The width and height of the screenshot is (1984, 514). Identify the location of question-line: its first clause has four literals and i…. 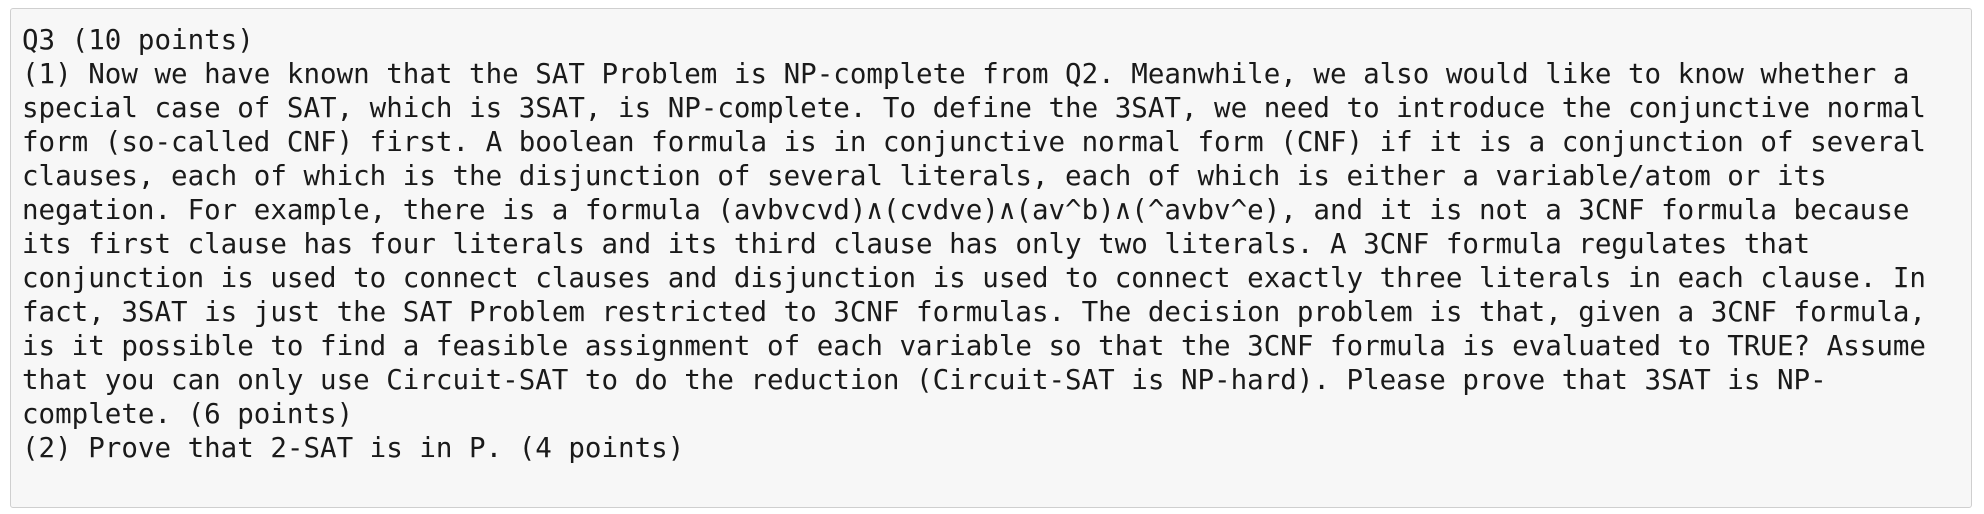
(916, 244).